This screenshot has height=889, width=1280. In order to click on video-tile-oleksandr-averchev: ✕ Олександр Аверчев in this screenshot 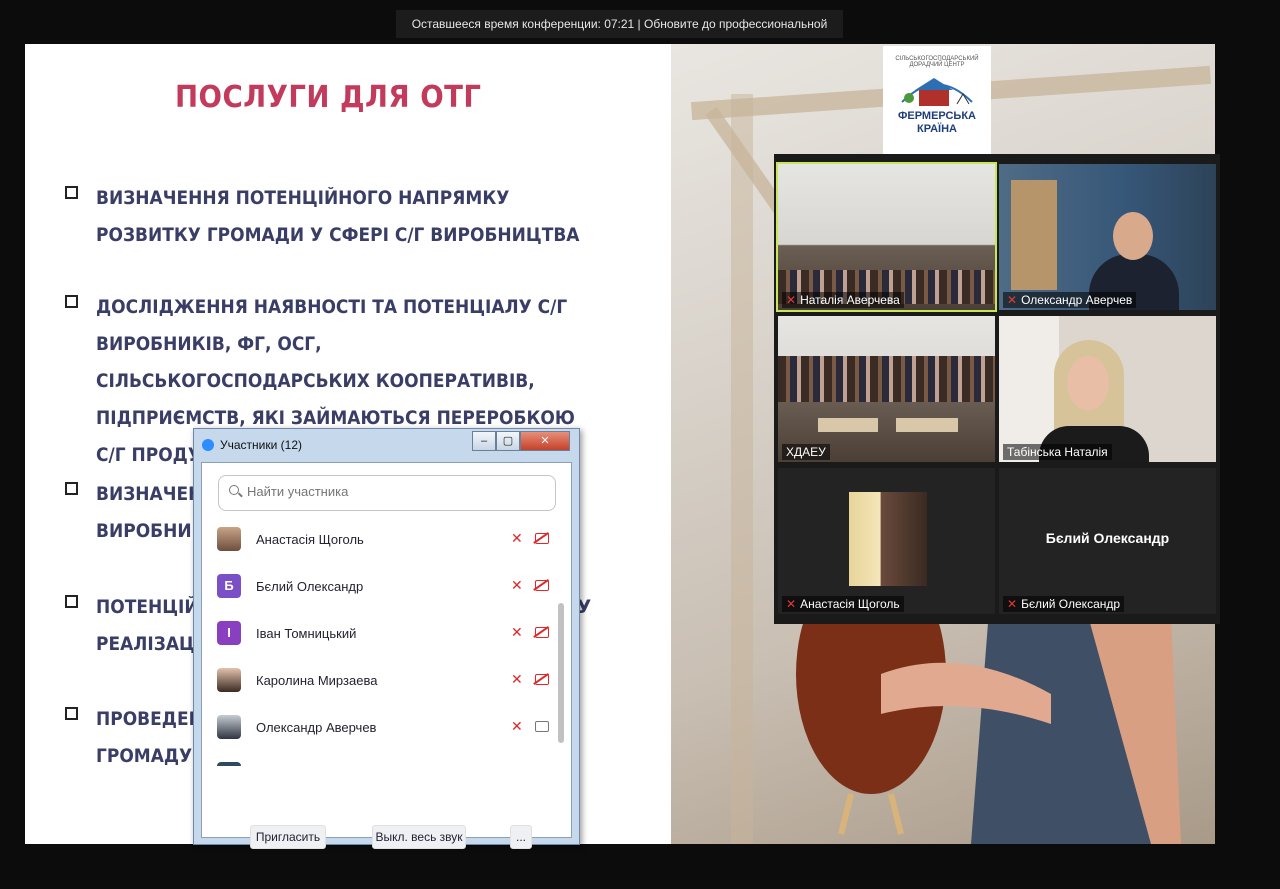, I will do `click(1107, 237)`.